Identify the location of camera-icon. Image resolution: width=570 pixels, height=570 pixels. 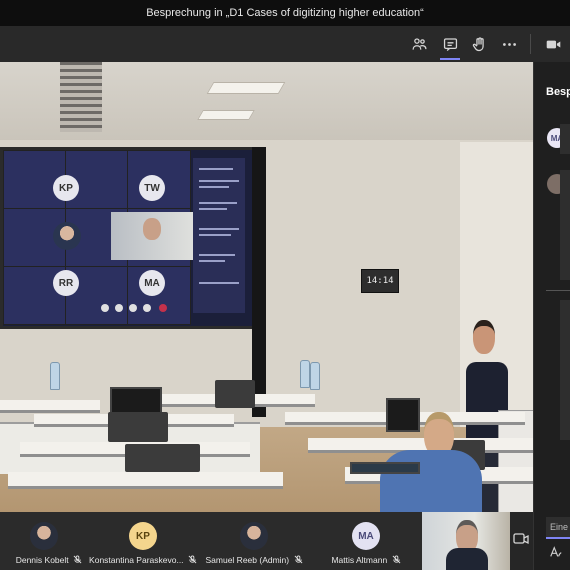
(553, 44).